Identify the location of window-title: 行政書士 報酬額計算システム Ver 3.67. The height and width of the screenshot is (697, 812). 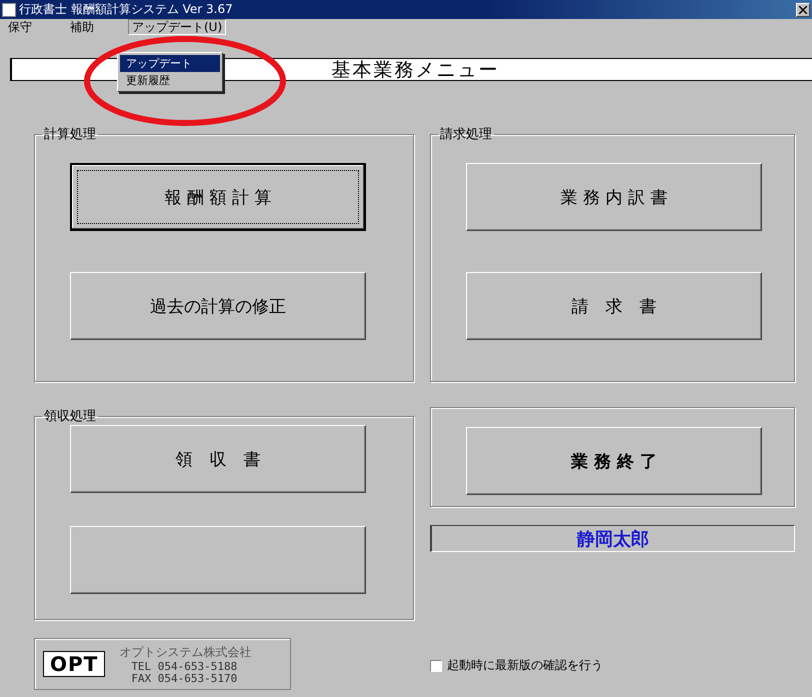
(126, 9).